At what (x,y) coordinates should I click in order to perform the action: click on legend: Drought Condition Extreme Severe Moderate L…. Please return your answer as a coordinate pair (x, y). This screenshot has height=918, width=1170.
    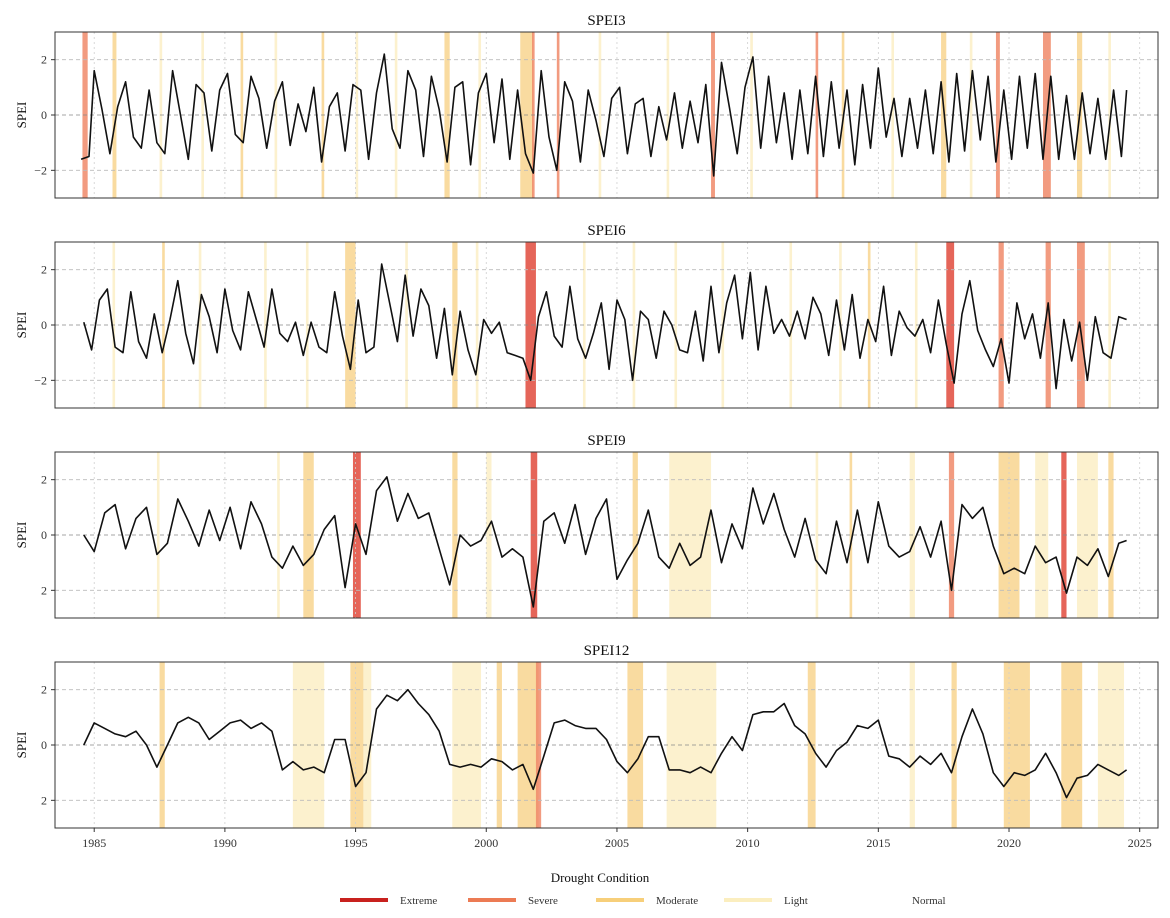
    Looking at the image, I should click on (643, 888).